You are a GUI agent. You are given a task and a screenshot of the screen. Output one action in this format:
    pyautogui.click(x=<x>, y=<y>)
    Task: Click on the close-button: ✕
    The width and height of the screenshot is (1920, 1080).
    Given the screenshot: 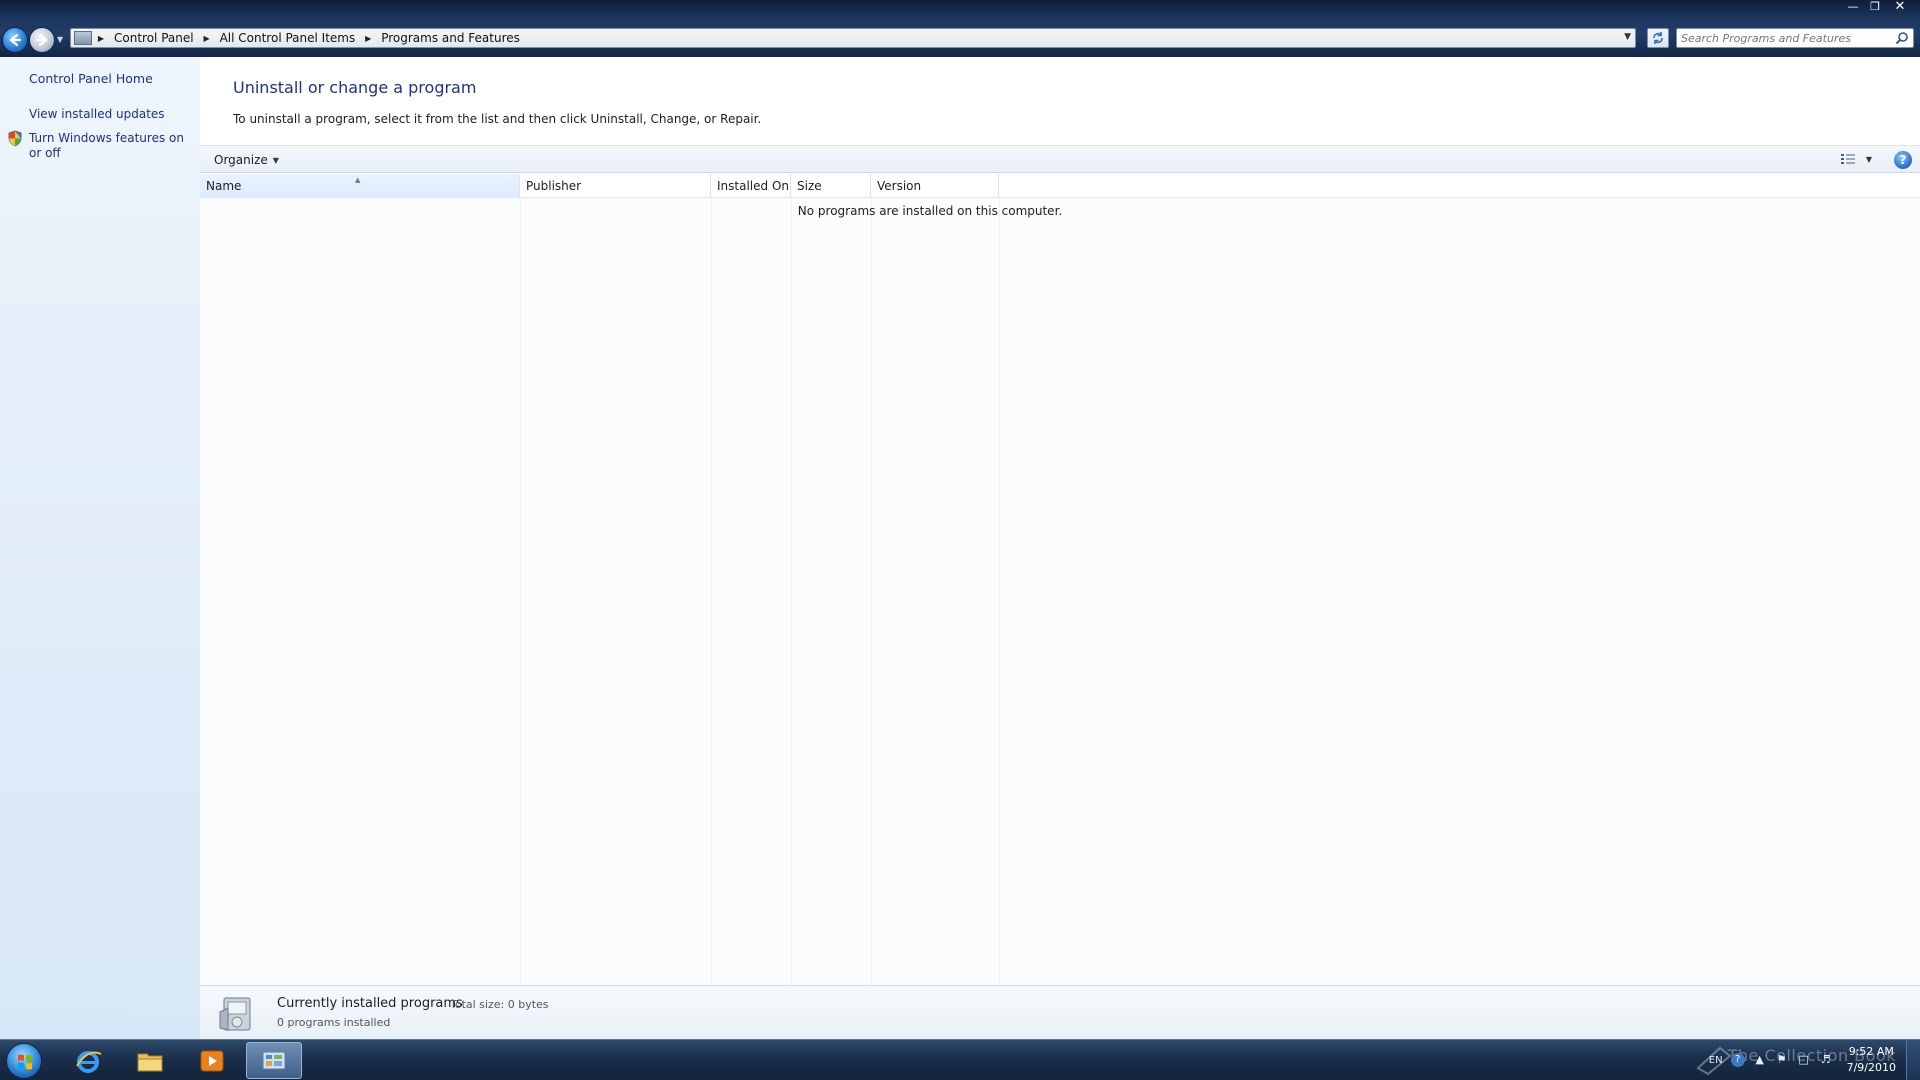 What is the action you would take?
    pyautogui.click(x=1900, y=7)
    